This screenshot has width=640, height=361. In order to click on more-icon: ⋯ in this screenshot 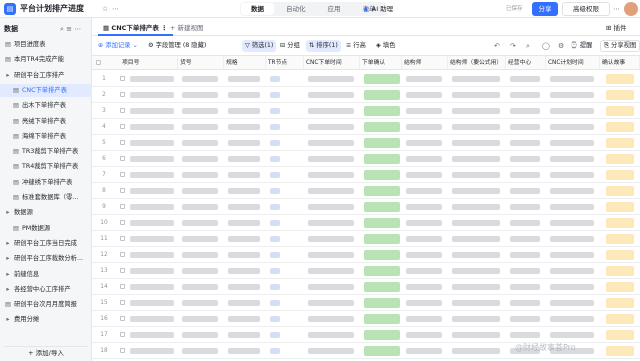, I will do `click(115, 9)`.